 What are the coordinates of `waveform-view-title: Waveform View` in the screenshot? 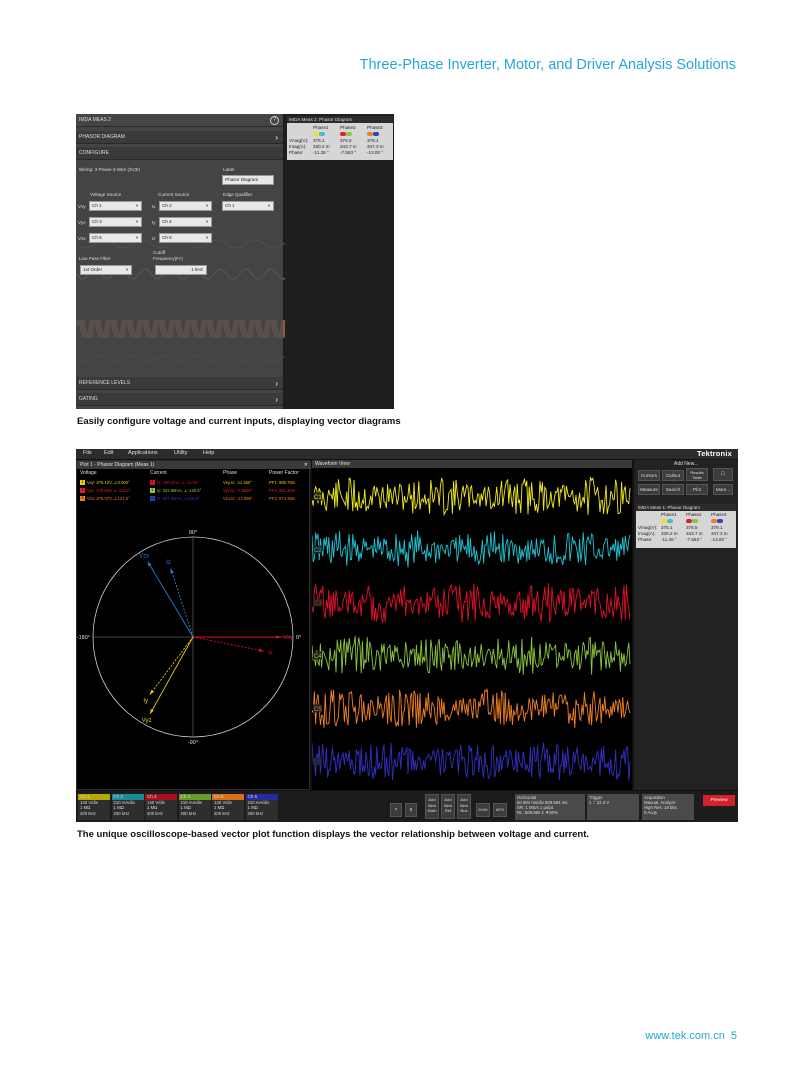 It's located at (332, 464).